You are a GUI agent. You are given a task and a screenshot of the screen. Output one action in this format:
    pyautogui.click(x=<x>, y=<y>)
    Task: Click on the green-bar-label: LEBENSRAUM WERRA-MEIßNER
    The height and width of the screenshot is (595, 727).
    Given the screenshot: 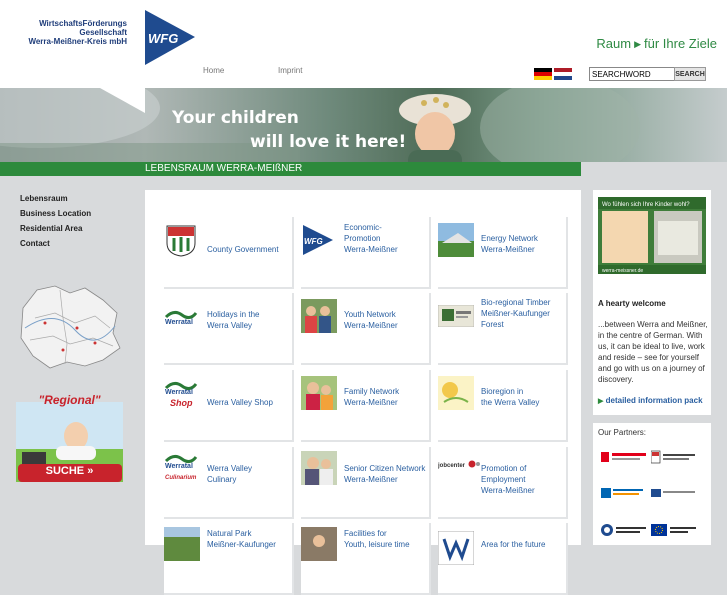 What is the action you would take?
    pyautogui.click(x=224, y=168)
    